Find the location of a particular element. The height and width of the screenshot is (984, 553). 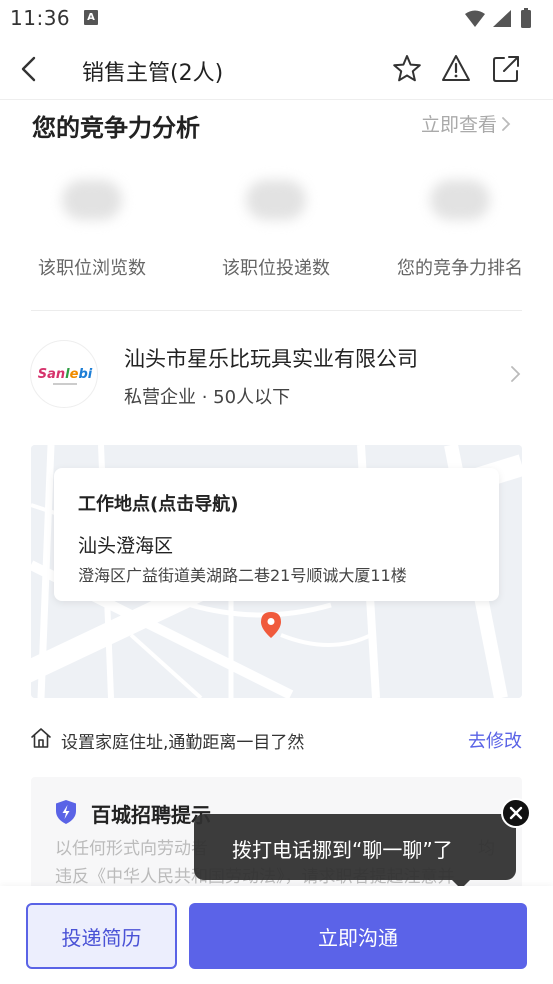

notification-icon: A is located at coordinates (91, 17).